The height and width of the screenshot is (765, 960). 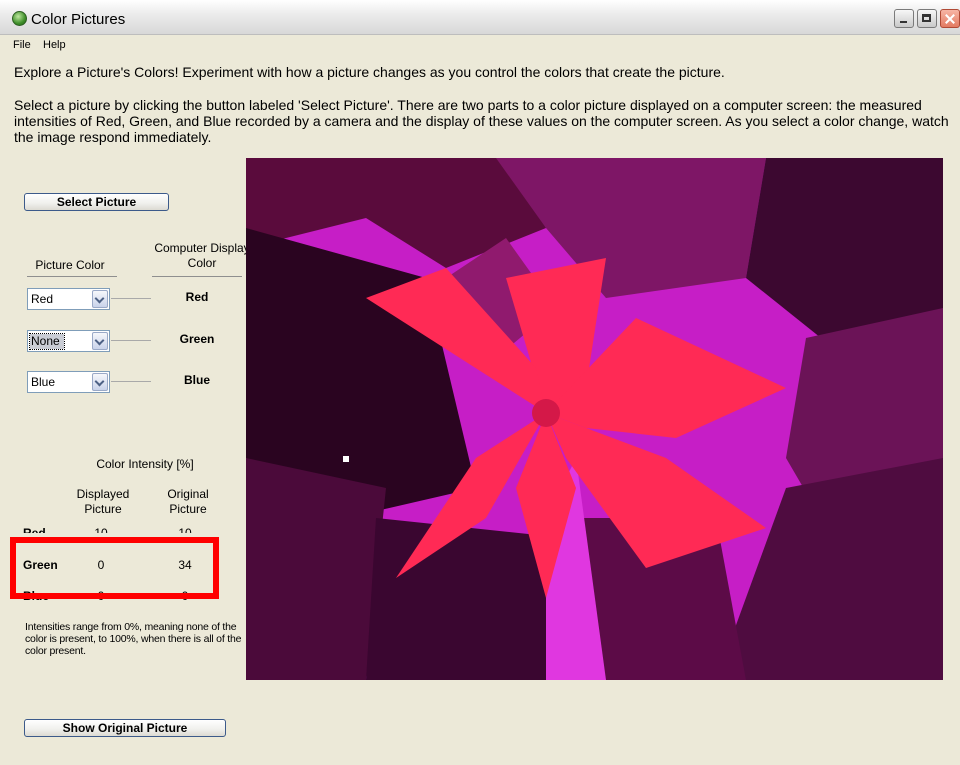 What do you see at coordinates (927, 18) in the screenshot?
I see `maximize-button` at bounding box center [927, 18].